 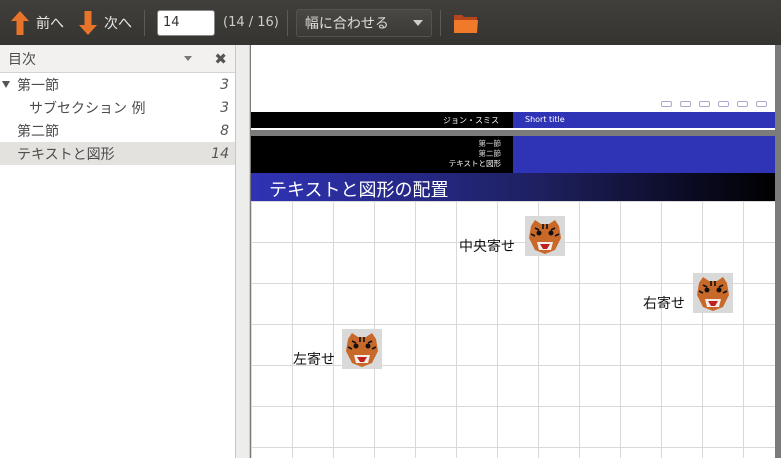 I want to click on footer-title: Short title, so click(x=644, y=120).